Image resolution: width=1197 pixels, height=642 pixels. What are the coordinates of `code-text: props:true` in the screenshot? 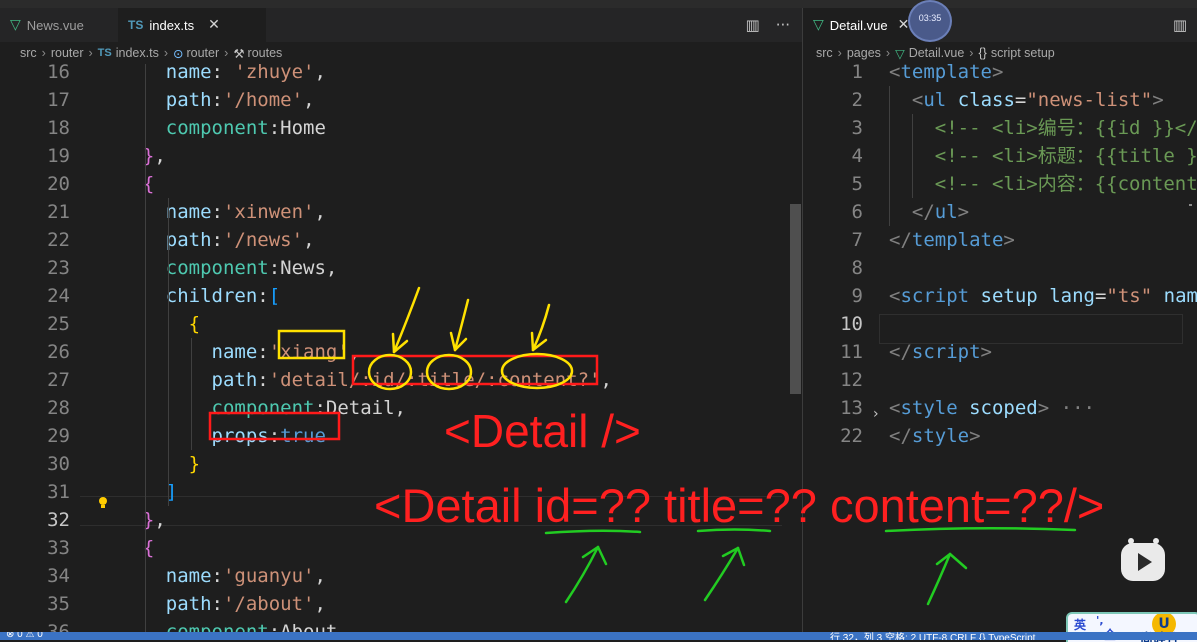 It's located at (268, 436).